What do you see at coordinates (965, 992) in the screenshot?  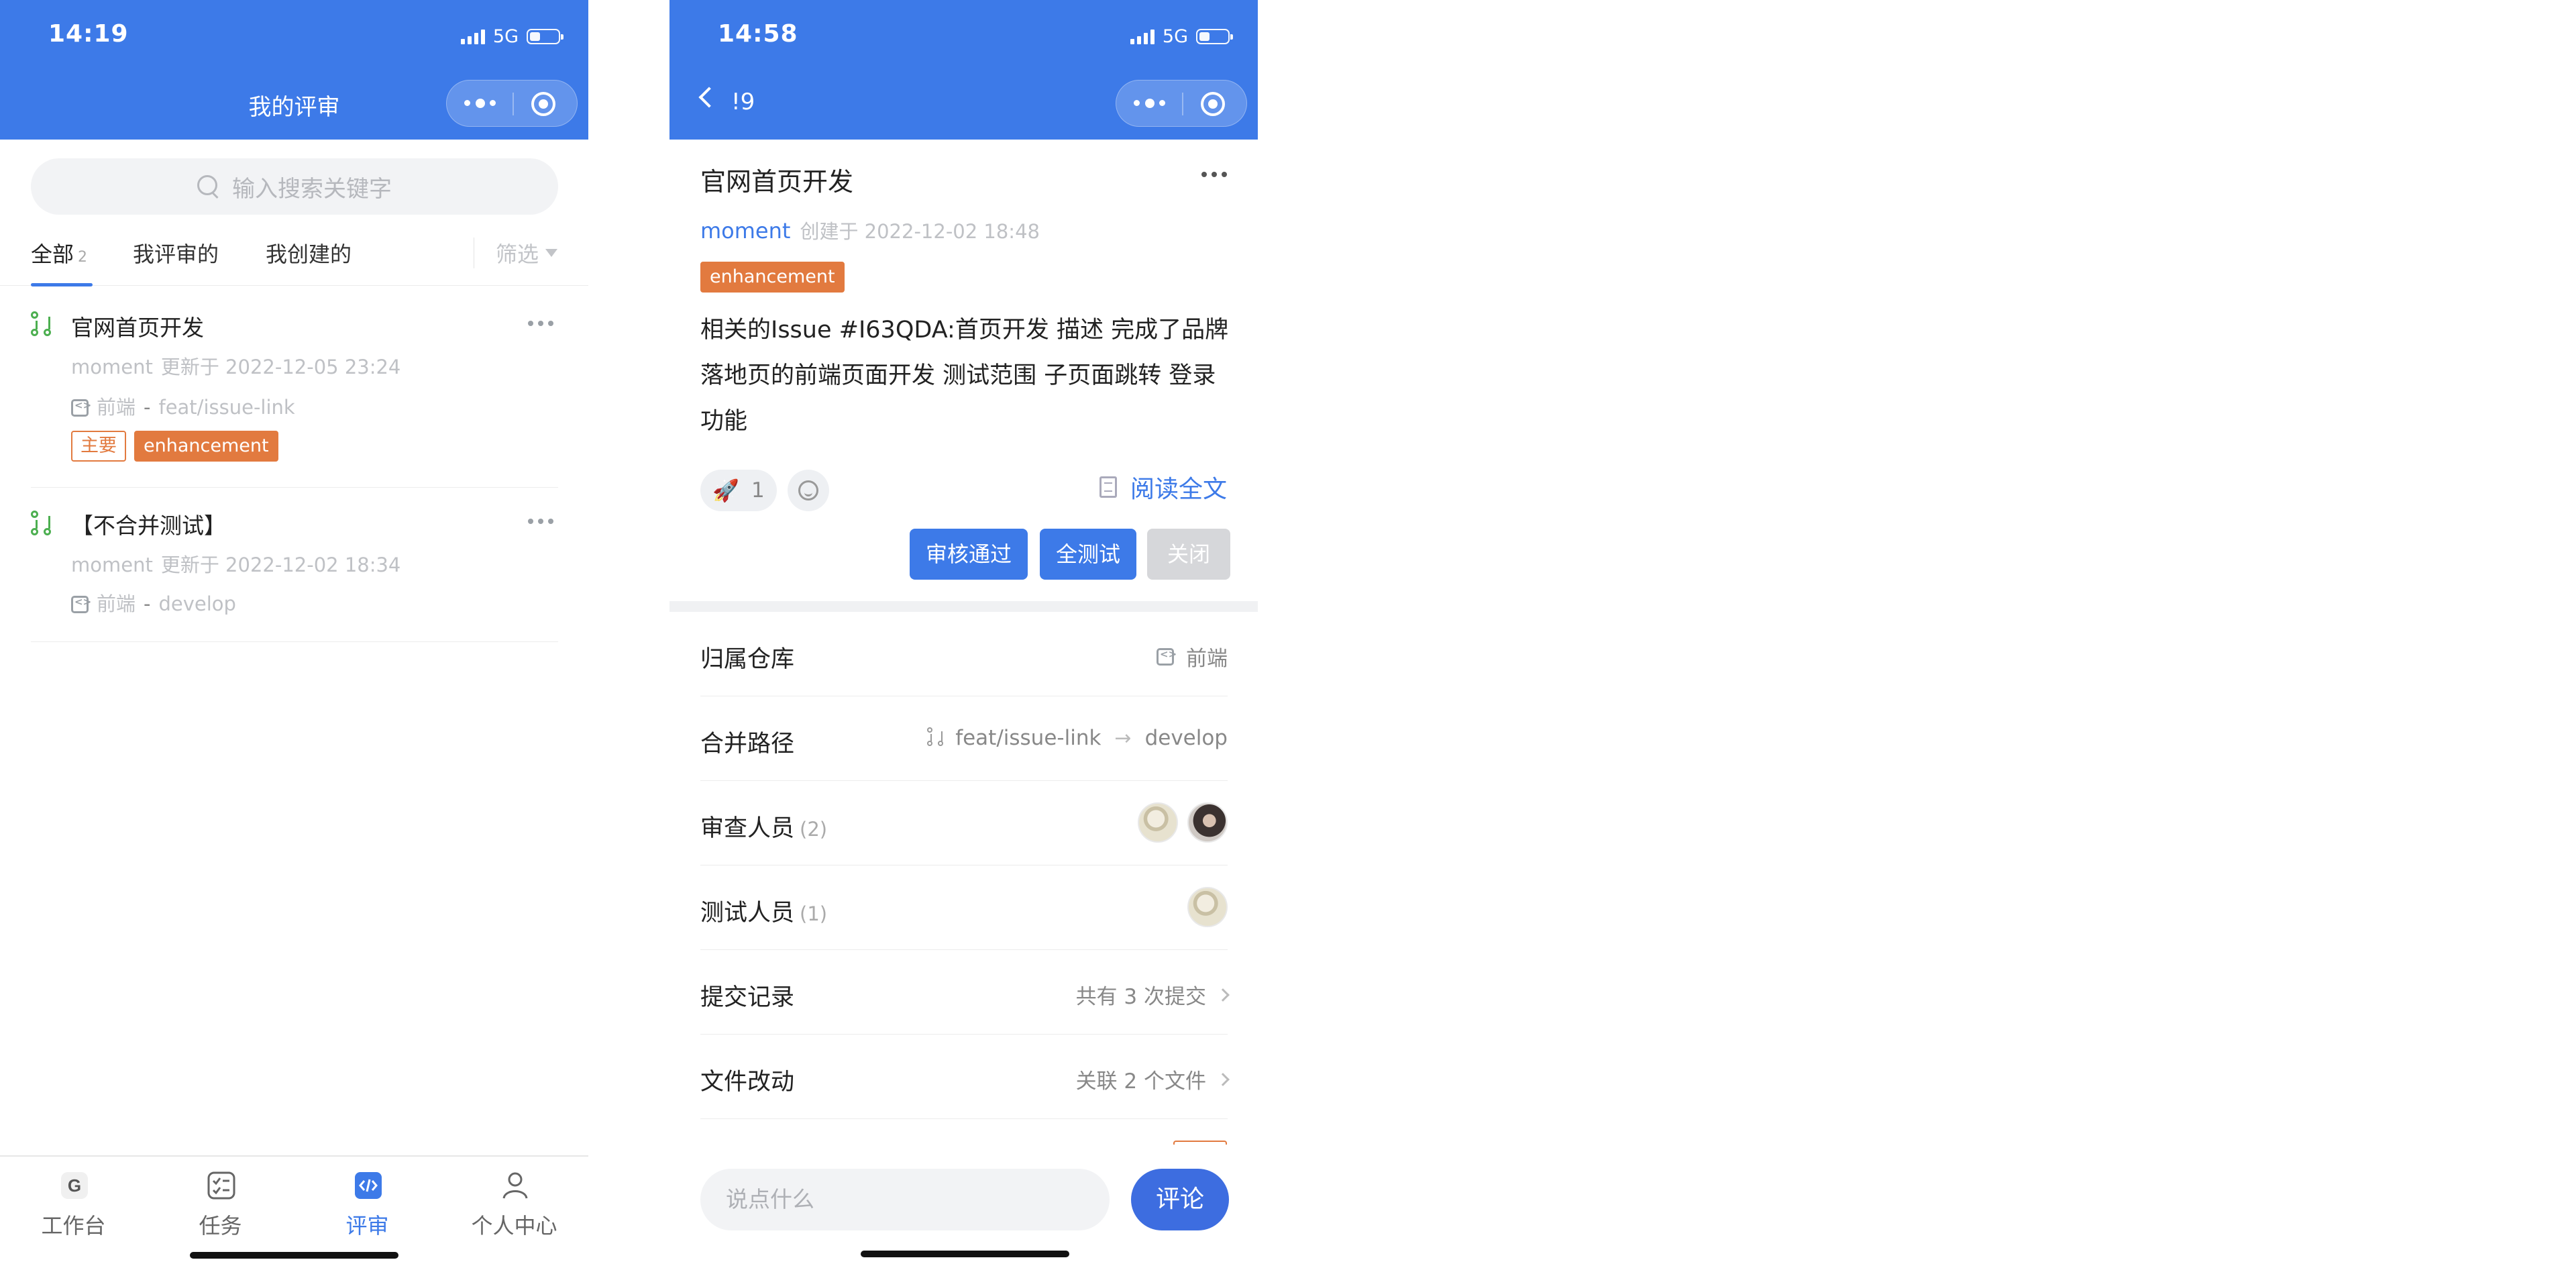 I see `commits-row: 提交记录 共有 3 次提交` at bounding box center [965, 992].